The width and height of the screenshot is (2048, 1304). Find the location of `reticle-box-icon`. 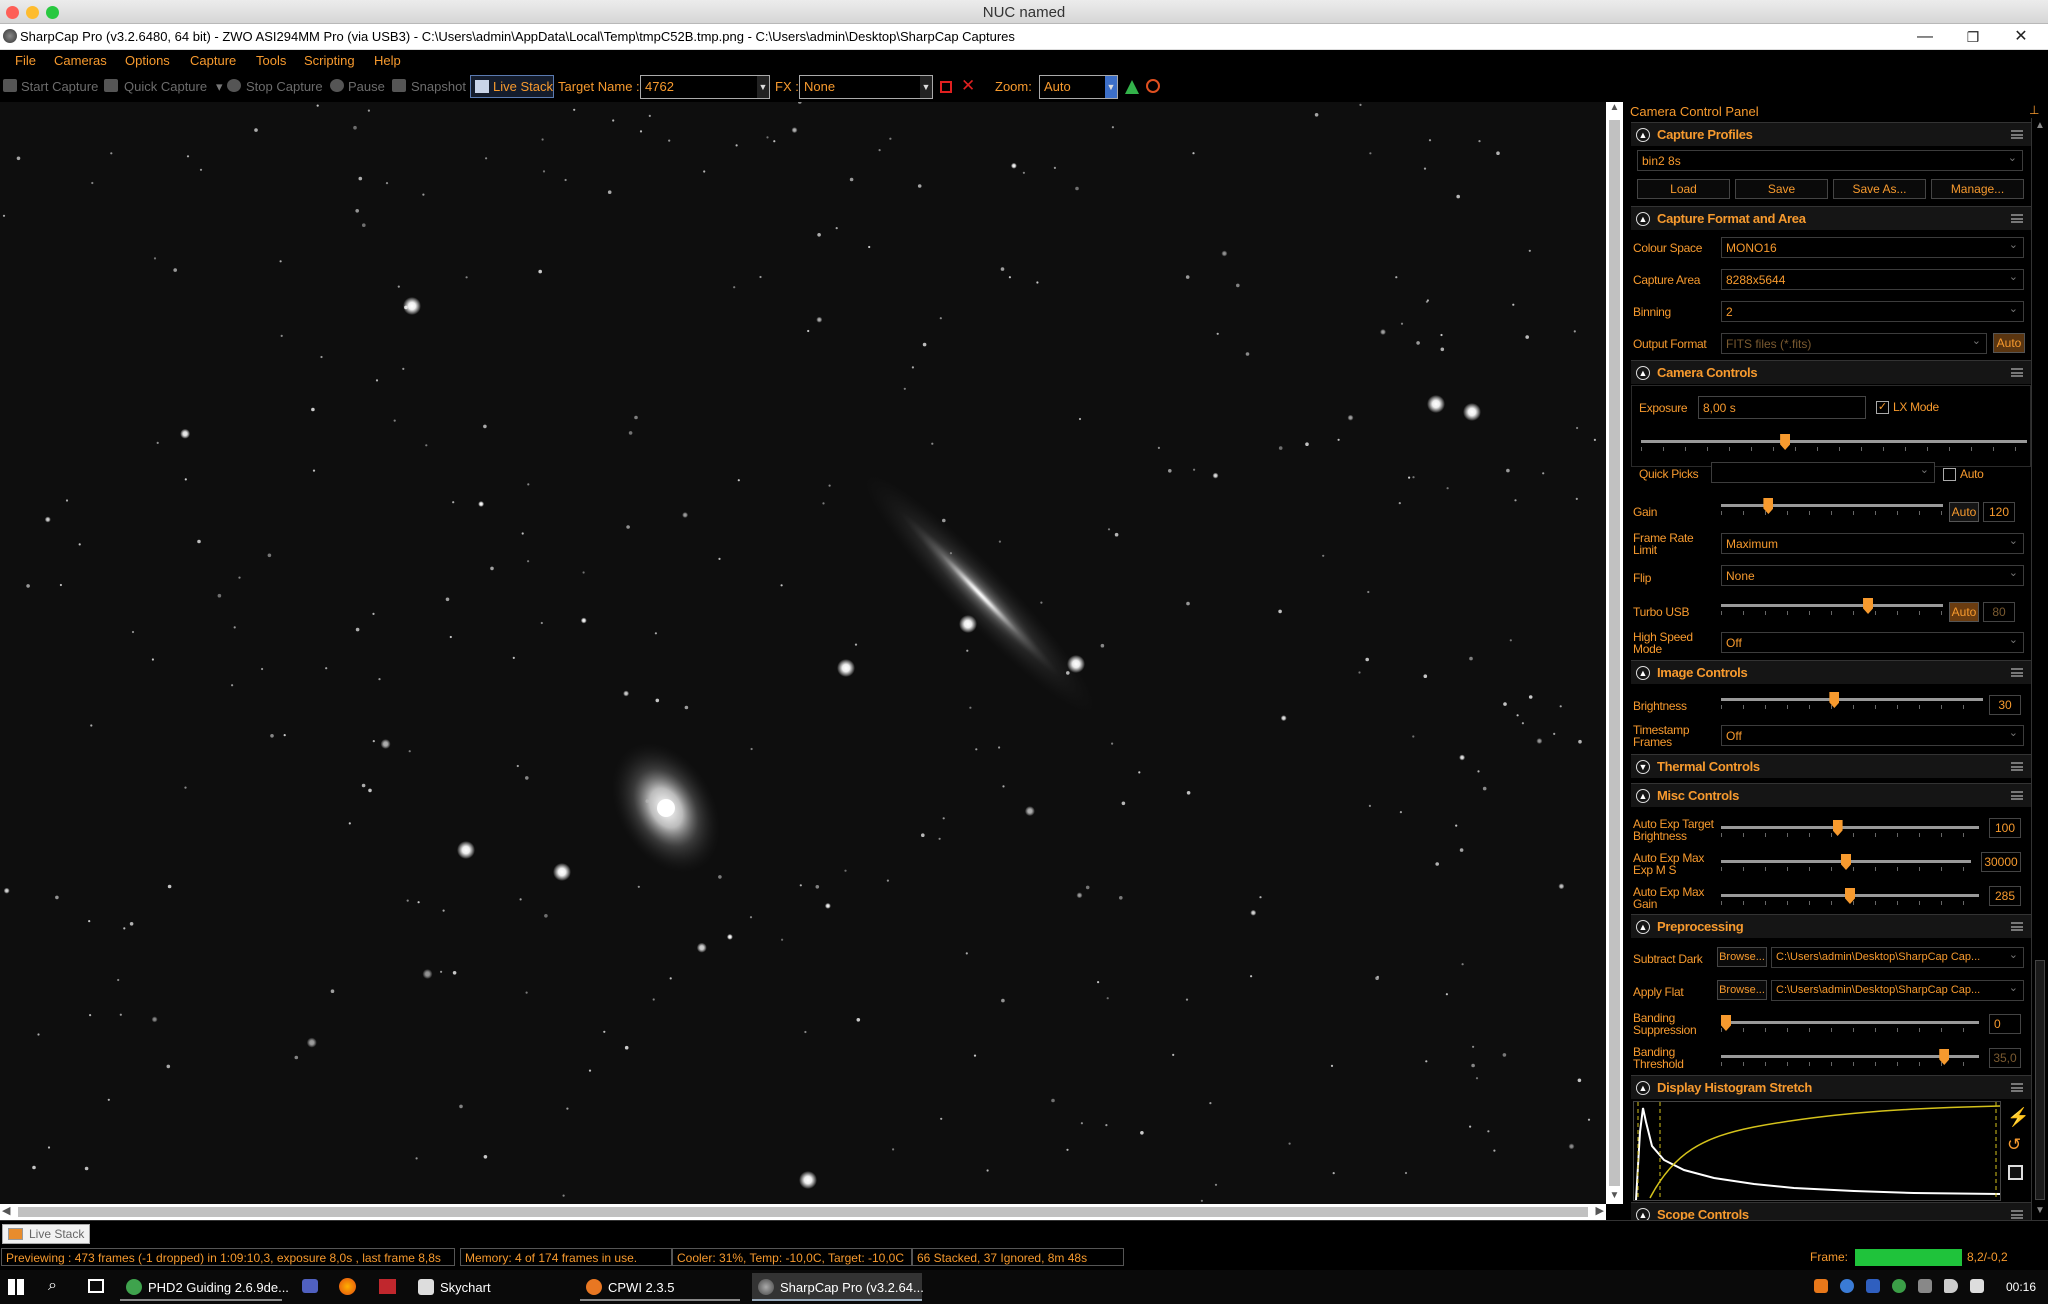

reticle-box-icon is located at coordinates (946, 87).